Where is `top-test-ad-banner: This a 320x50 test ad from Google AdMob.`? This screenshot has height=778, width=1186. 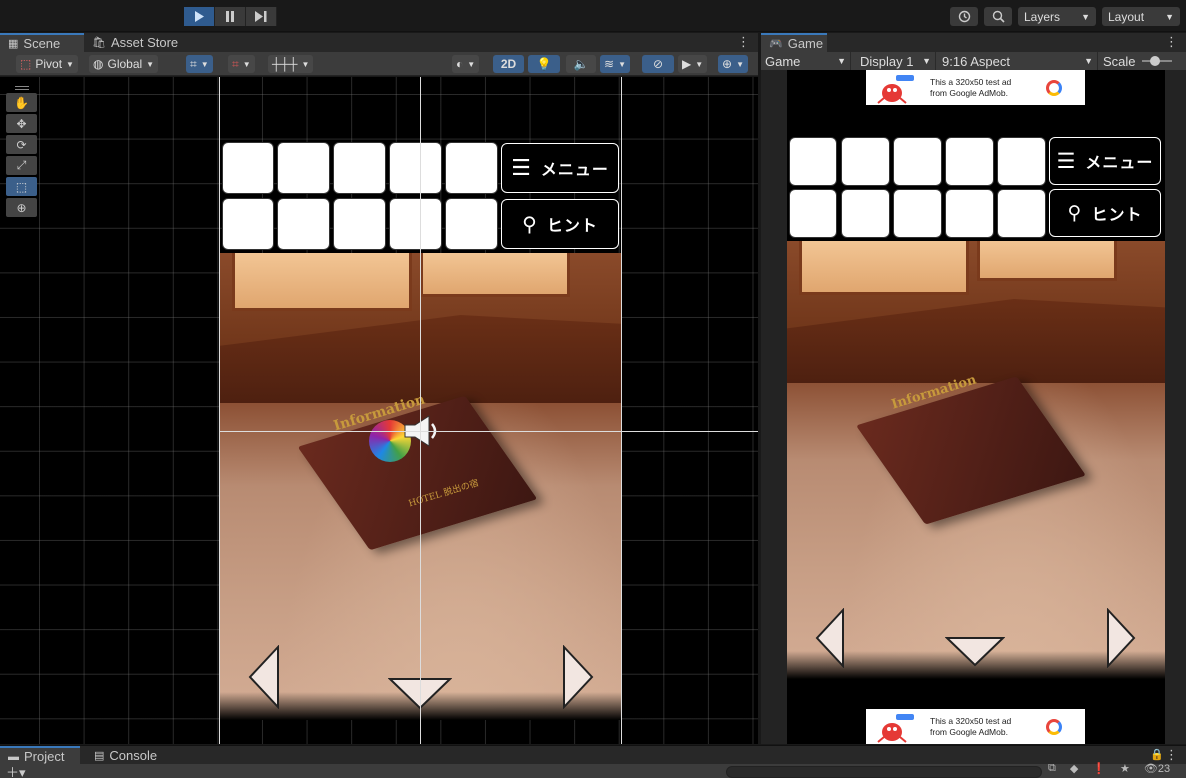
top-test-ad-banner: This a 320x50 test ad from Google AdMob. is located at coordinates (975, 87).